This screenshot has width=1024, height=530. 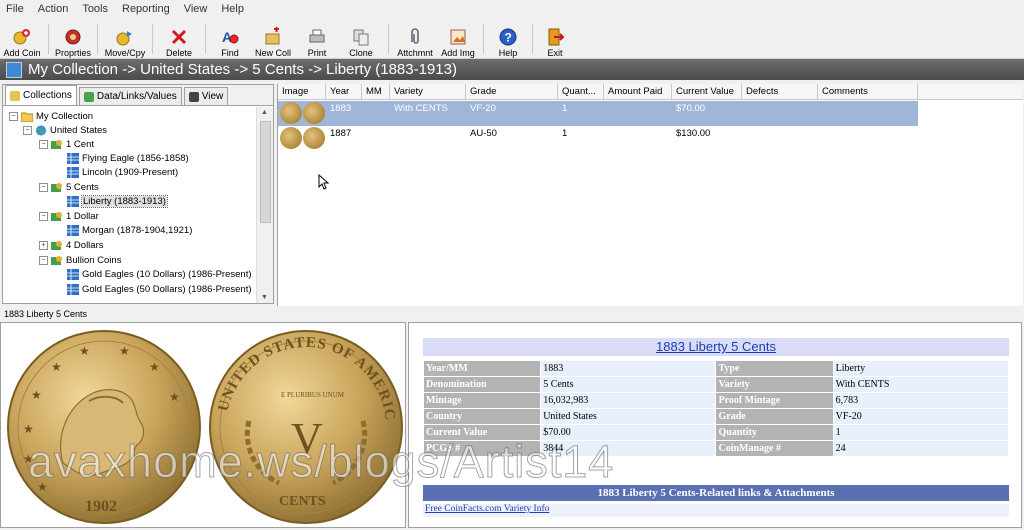 I want to click on menu-action: Action, so click(x=54, y=9).